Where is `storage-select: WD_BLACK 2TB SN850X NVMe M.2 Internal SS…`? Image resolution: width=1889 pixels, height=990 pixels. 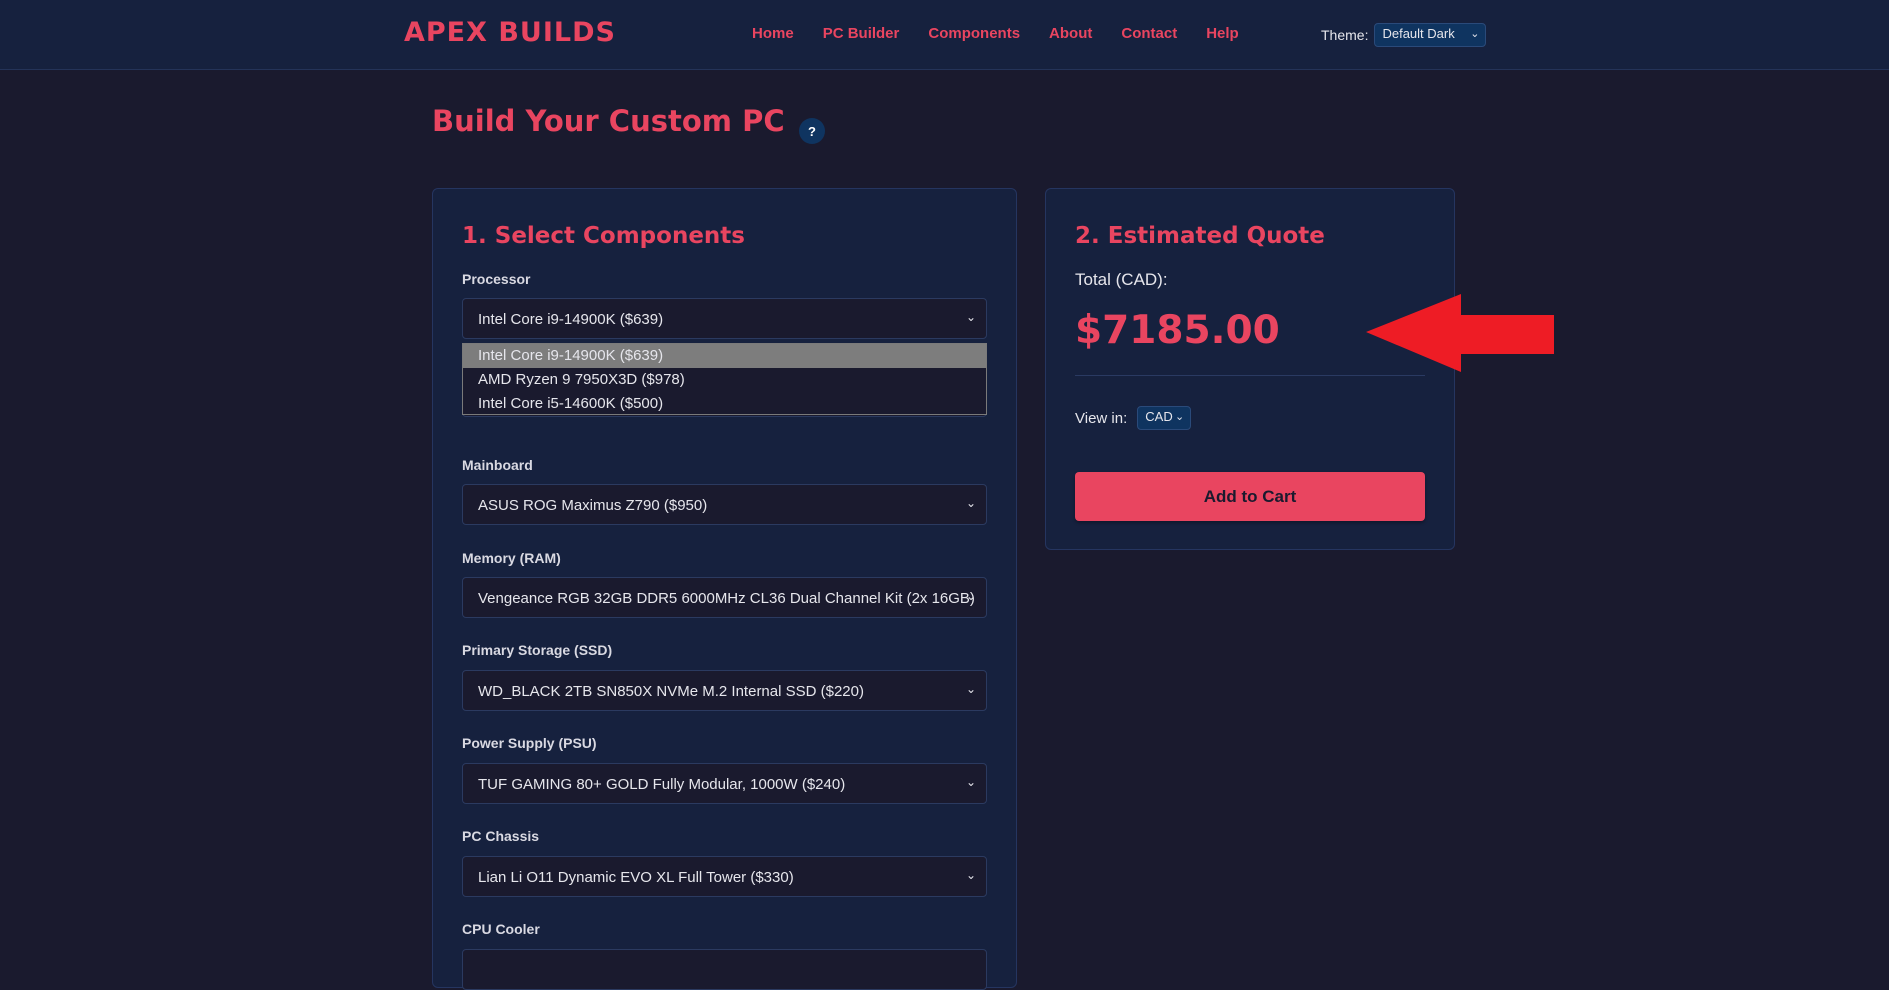
storage-select: WD_BLACK 2TB SN850X NVMe M.2 Internal SS… is located at coordinates (724, 690).